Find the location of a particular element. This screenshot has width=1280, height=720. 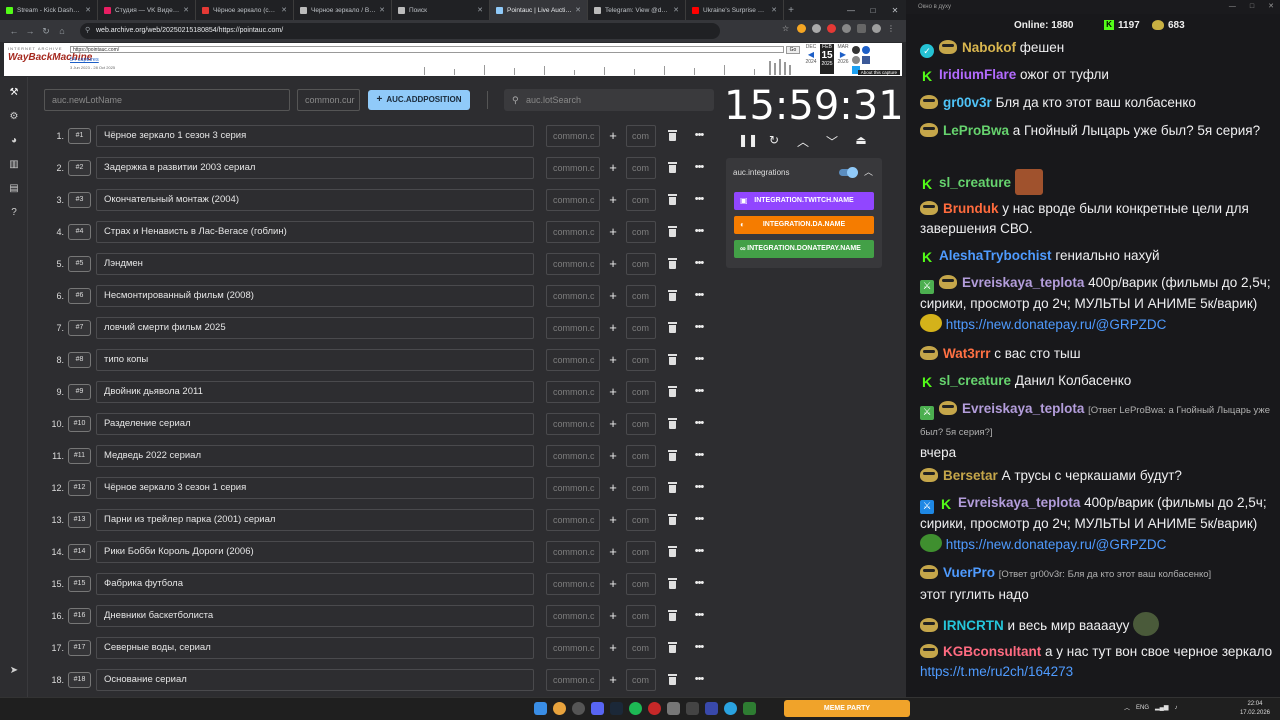

browser-tab: Чёрное зеркало (сериал)✕ is located at coordinates (245, 10).